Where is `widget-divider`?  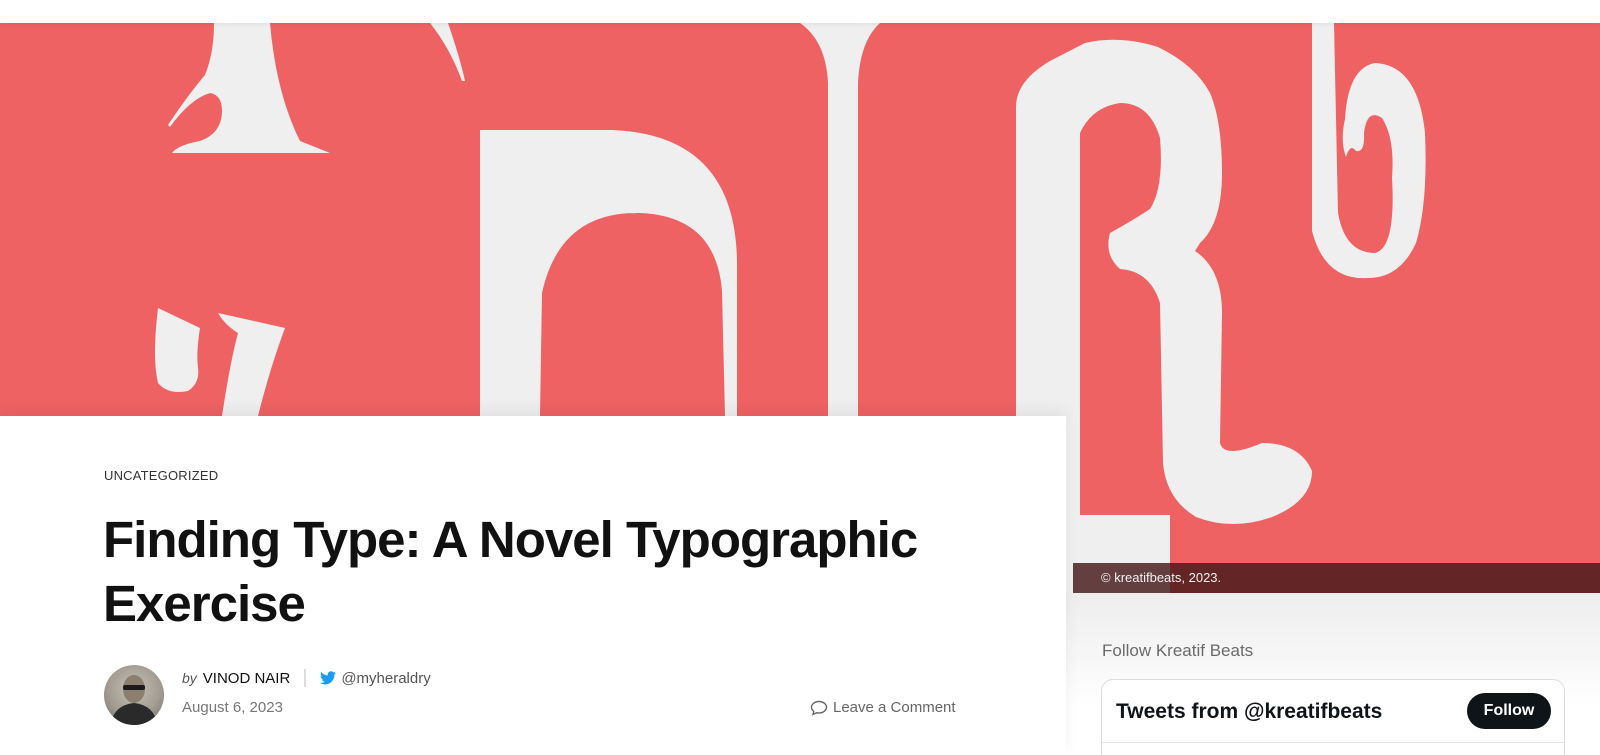 widget-divider is located at coordinates (1333, 742).